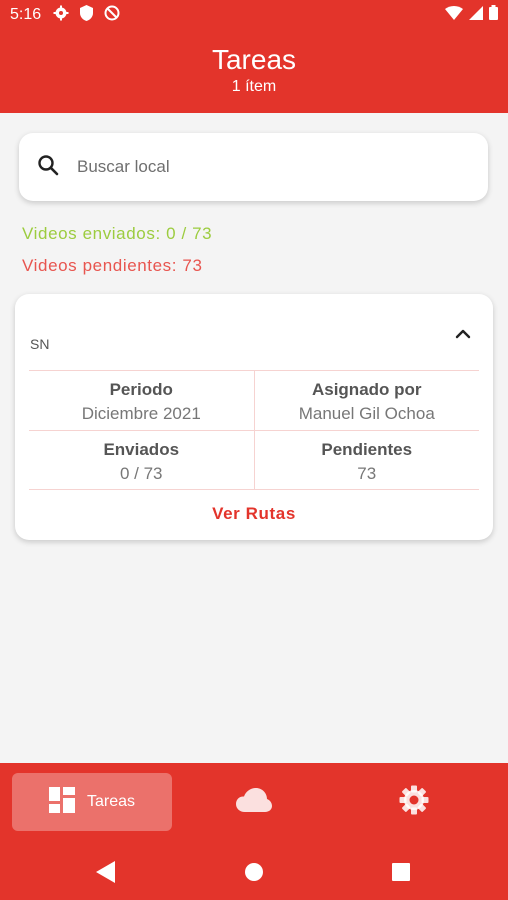 Image resolution: width=508 pixels, height=900 pixels. Describe the element at coordinates (401, 874) in the screenshot. I see `recents-icon` at that location.